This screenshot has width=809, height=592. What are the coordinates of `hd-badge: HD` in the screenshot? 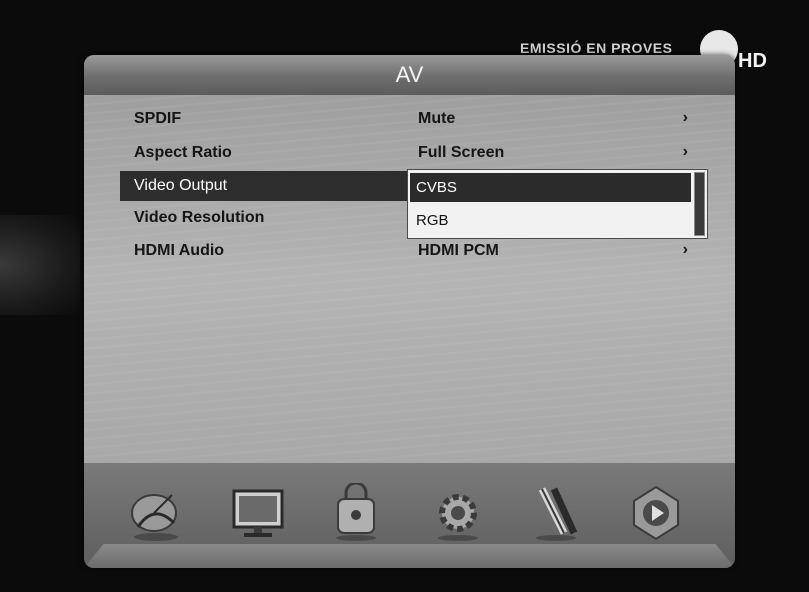 It's located at (752, 61).